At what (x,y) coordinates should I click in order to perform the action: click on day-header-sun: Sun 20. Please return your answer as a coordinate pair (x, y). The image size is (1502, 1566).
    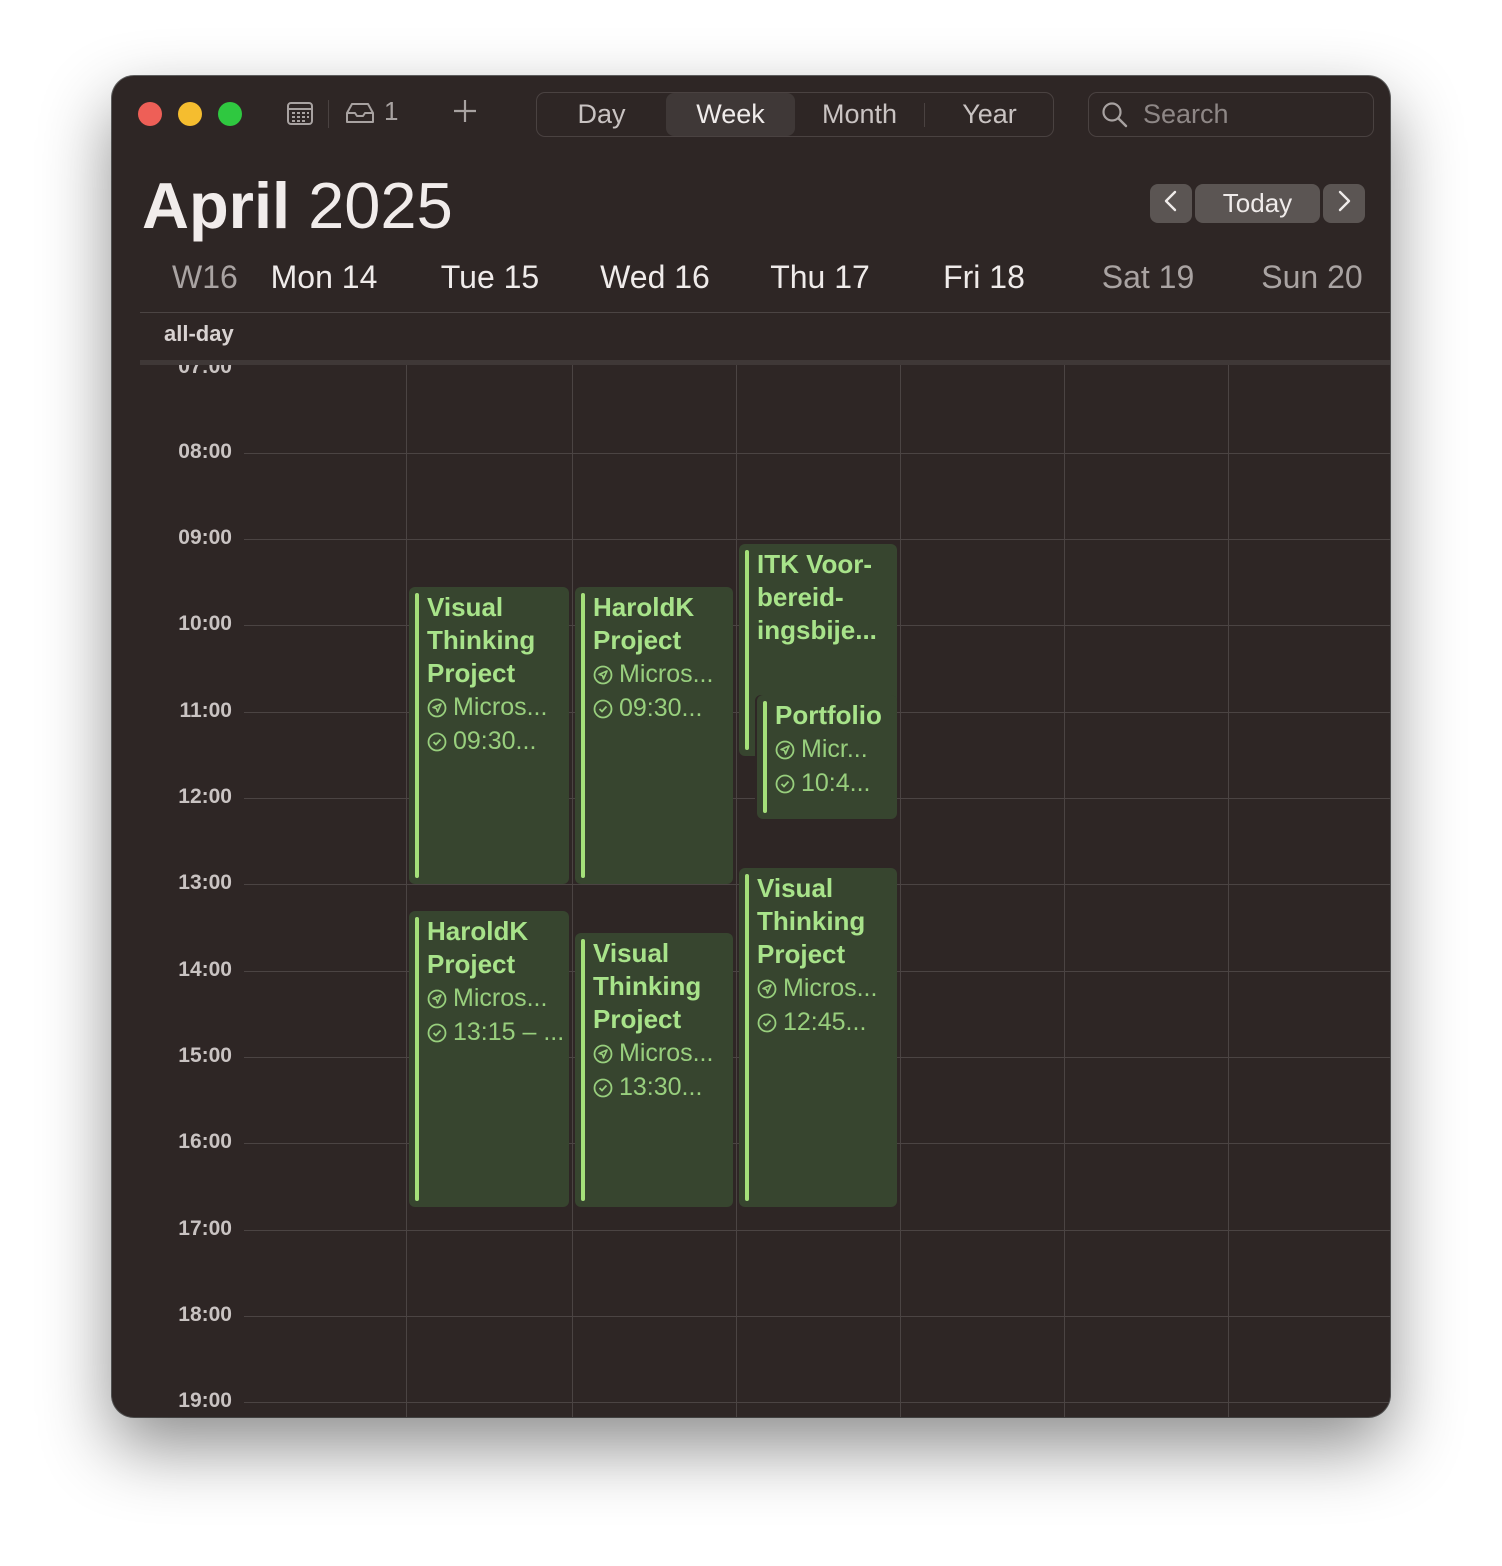
    Looking at the image, I should click on (1310, 277).